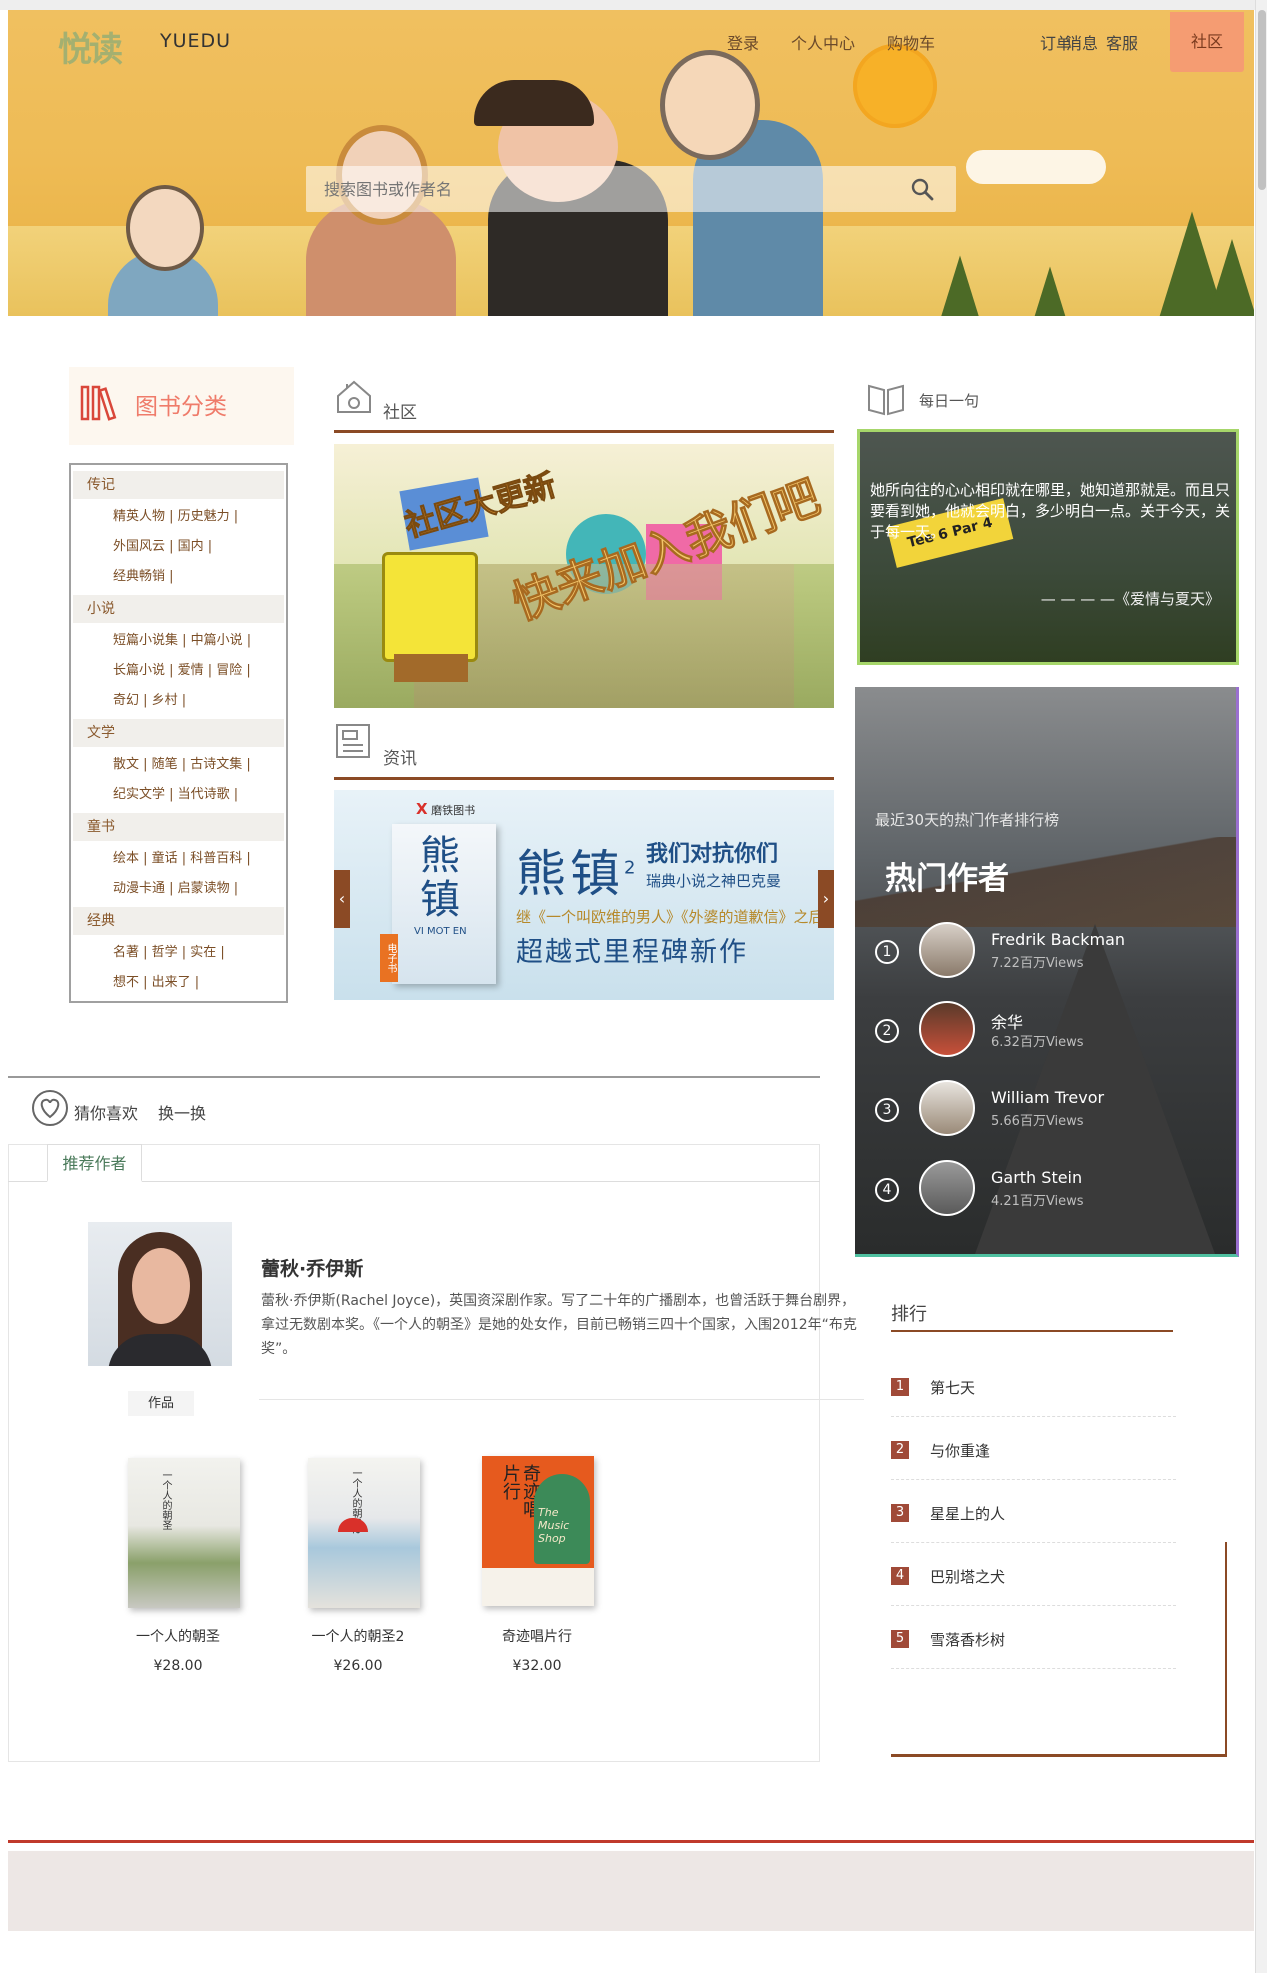  Describe the element at coordinates (182, 668) in the screenshot. I see `category-row: 长篇小说 | 爱情 | 冒险 |` at that location.